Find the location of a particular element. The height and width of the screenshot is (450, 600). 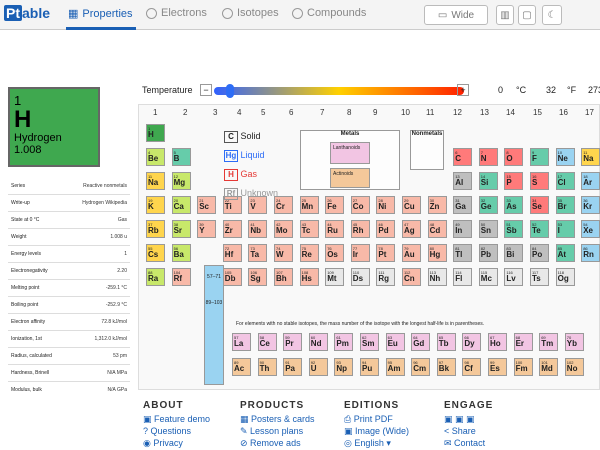

element-cell: 65 Tb is located at coordinates (446, 342).